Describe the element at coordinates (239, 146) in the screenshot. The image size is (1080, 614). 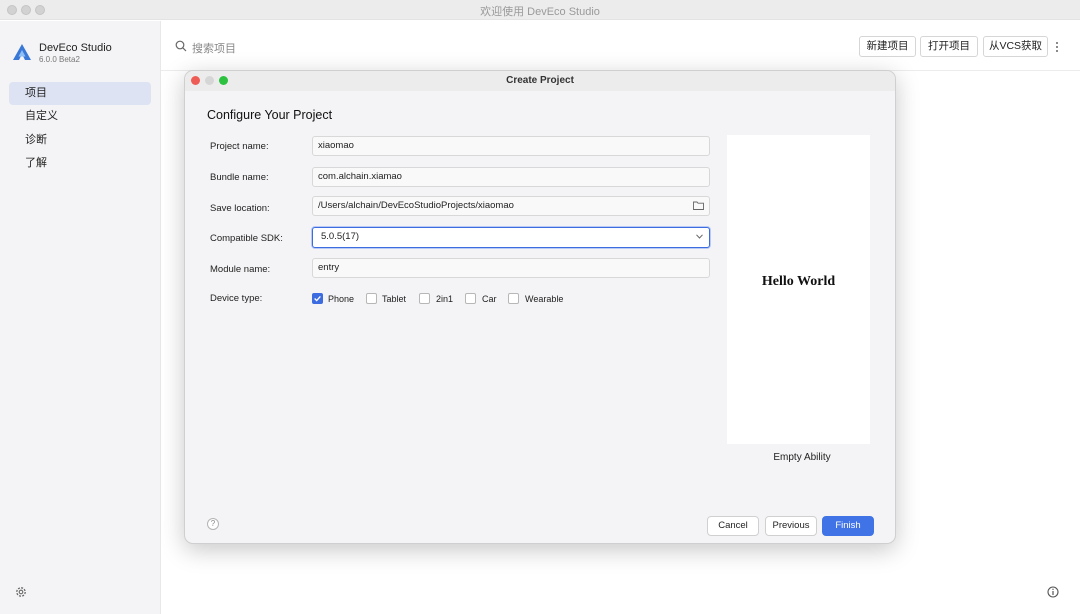
I see `project-name-label: Project name:` at that location.